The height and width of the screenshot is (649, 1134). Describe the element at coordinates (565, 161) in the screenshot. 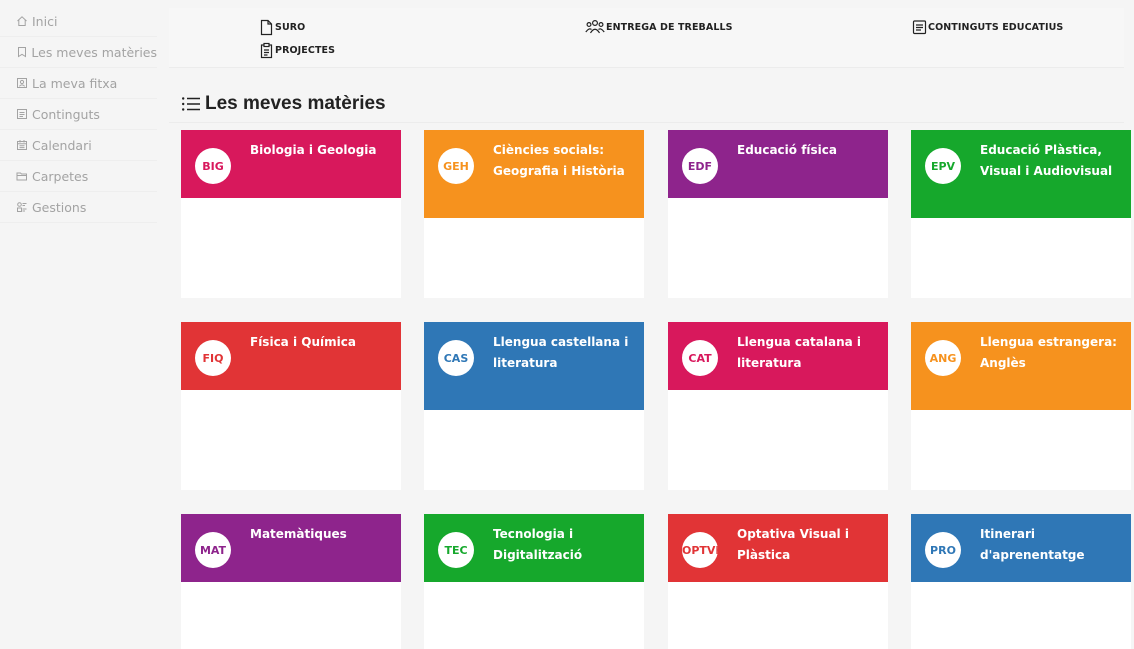

I see `subject-name: Ciències socials: Geografia i Història` at that location.